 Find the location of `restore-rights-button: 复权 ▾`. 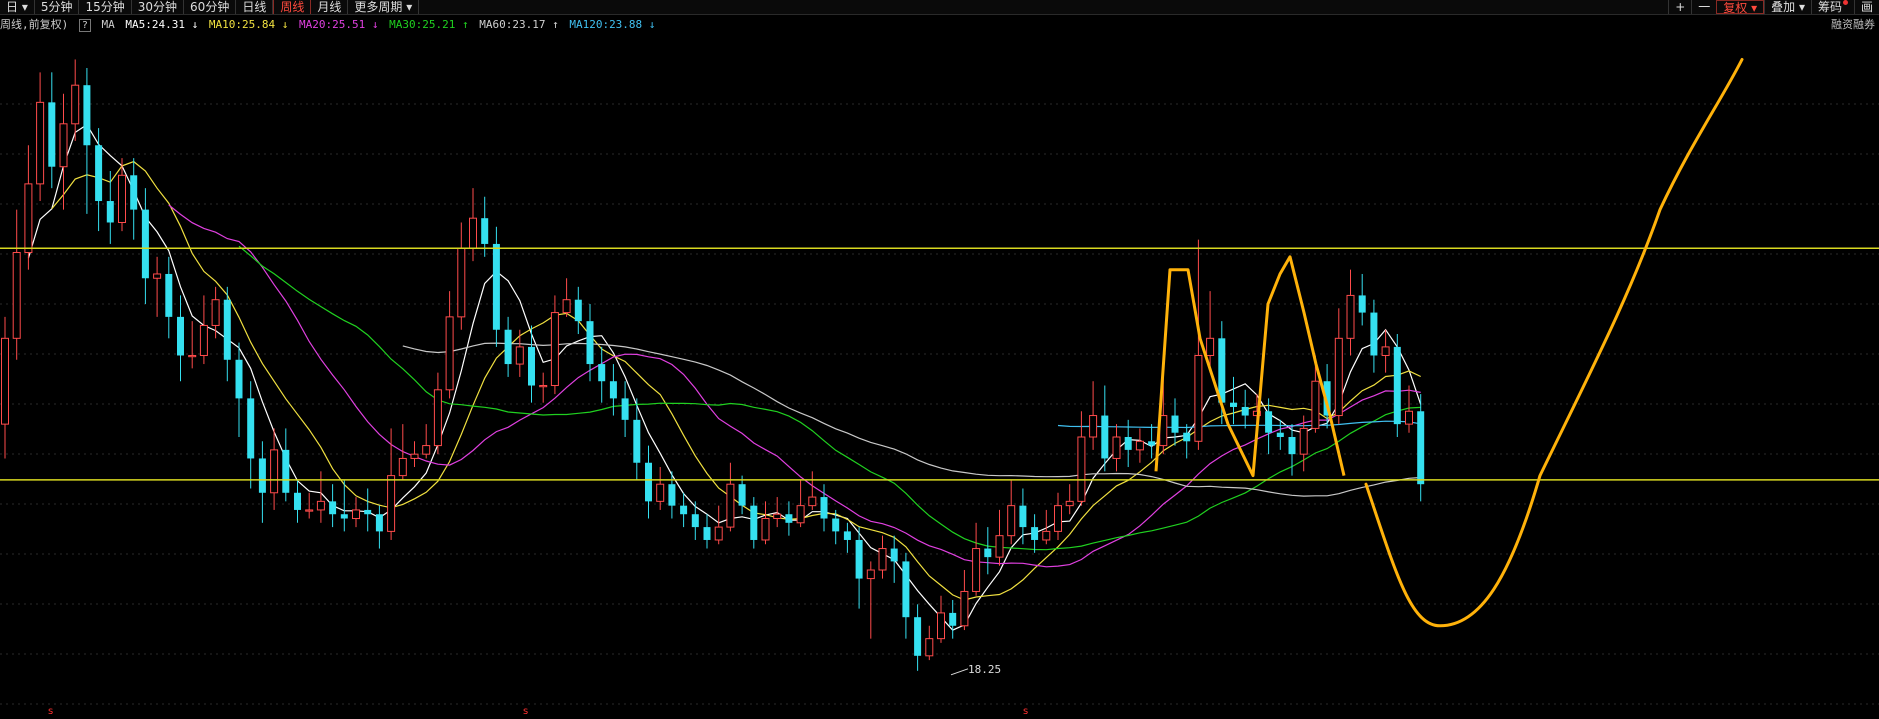

restore-rights-button: 复权 ▾ is located at coordinates (1740, 7).